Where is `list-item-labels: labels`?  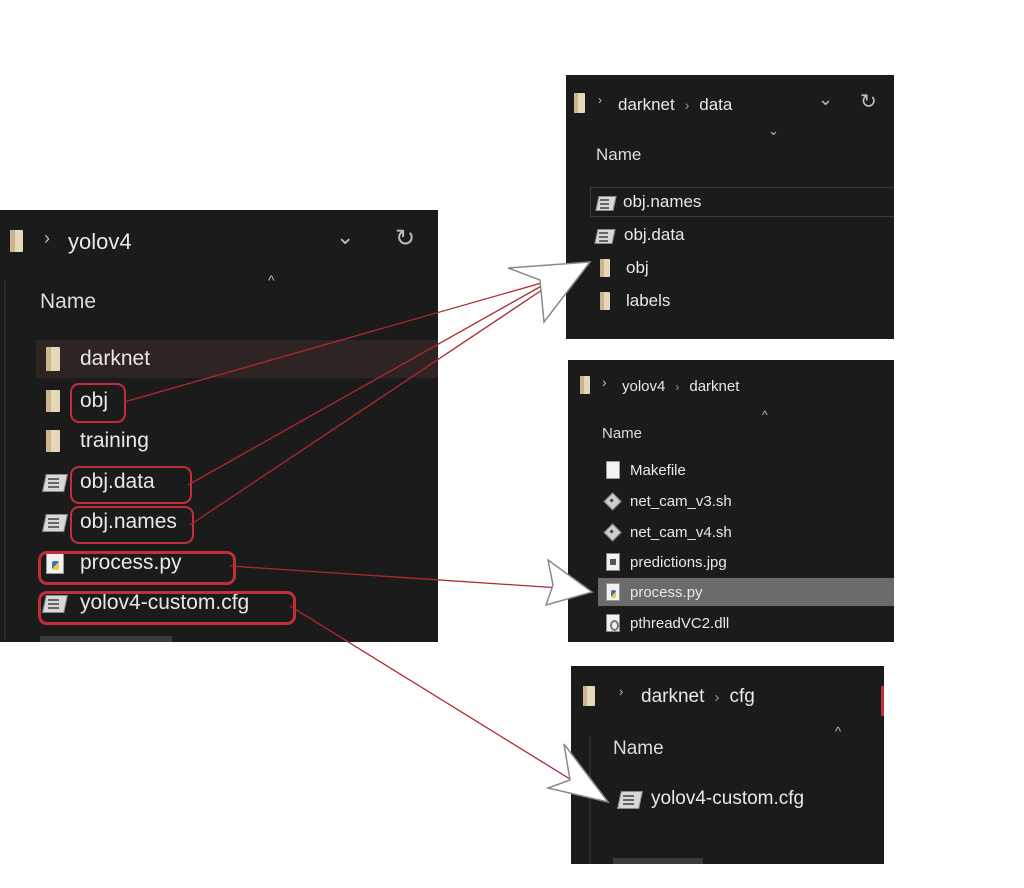
list-item-labels: labels is located at coordinates (635, 301).